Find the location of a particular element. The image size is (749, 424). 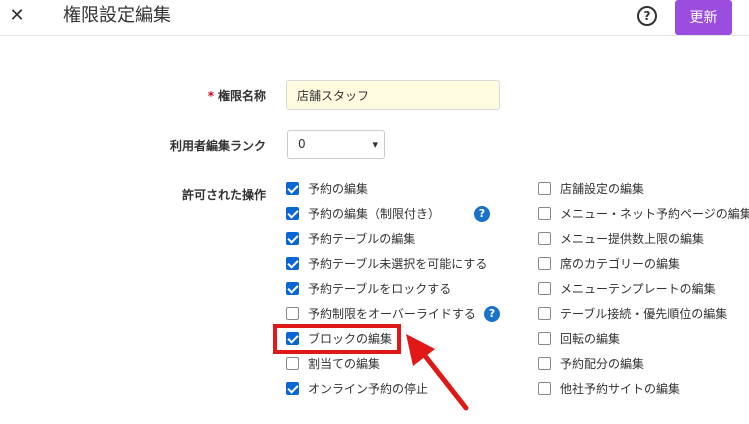

permission-label: 予約の編集（制限付き） is located at coordinates (374, 213).